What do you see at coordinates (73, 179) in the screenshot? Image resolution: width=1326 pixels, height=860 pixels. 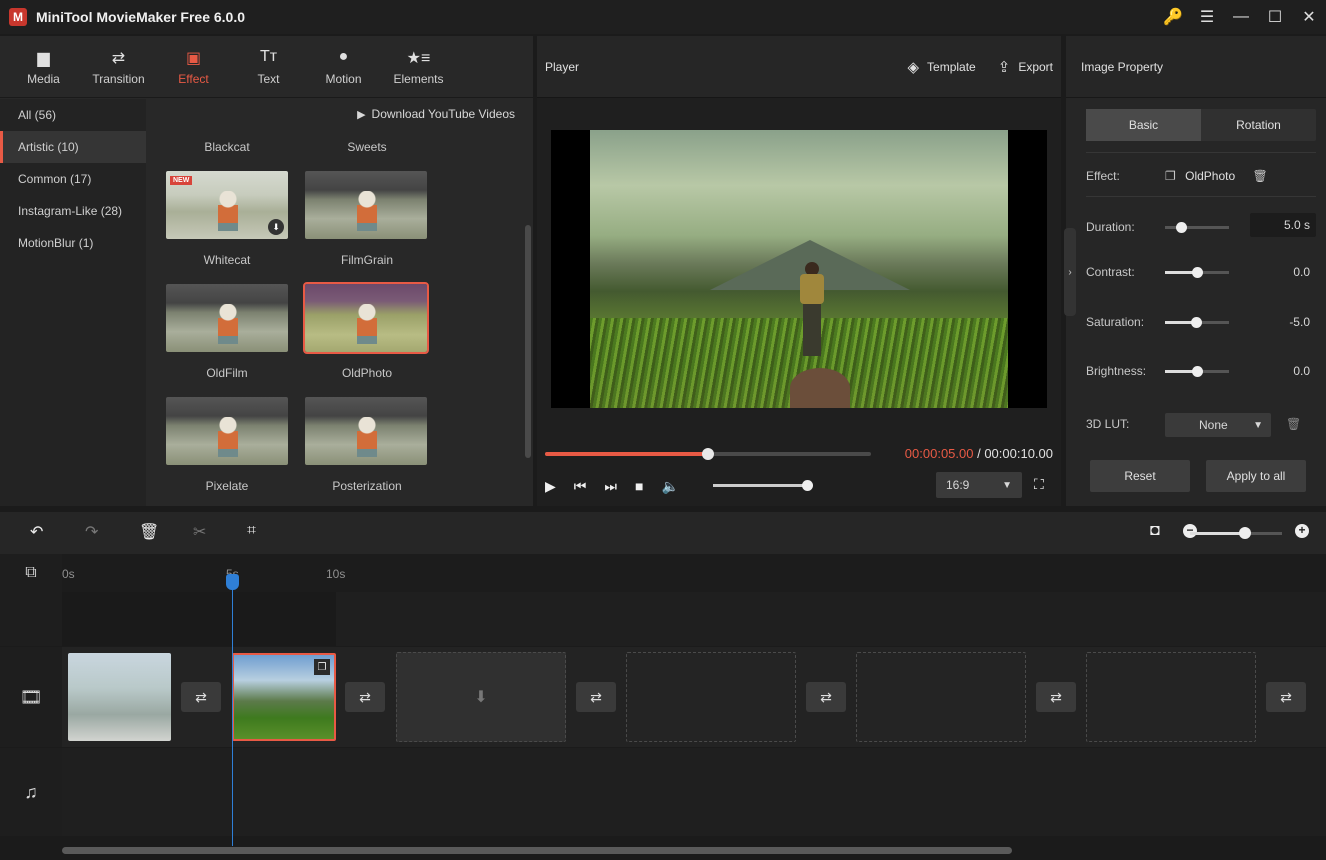 I see `category-item-common: Common (17)` at bounding box center [73, 179].